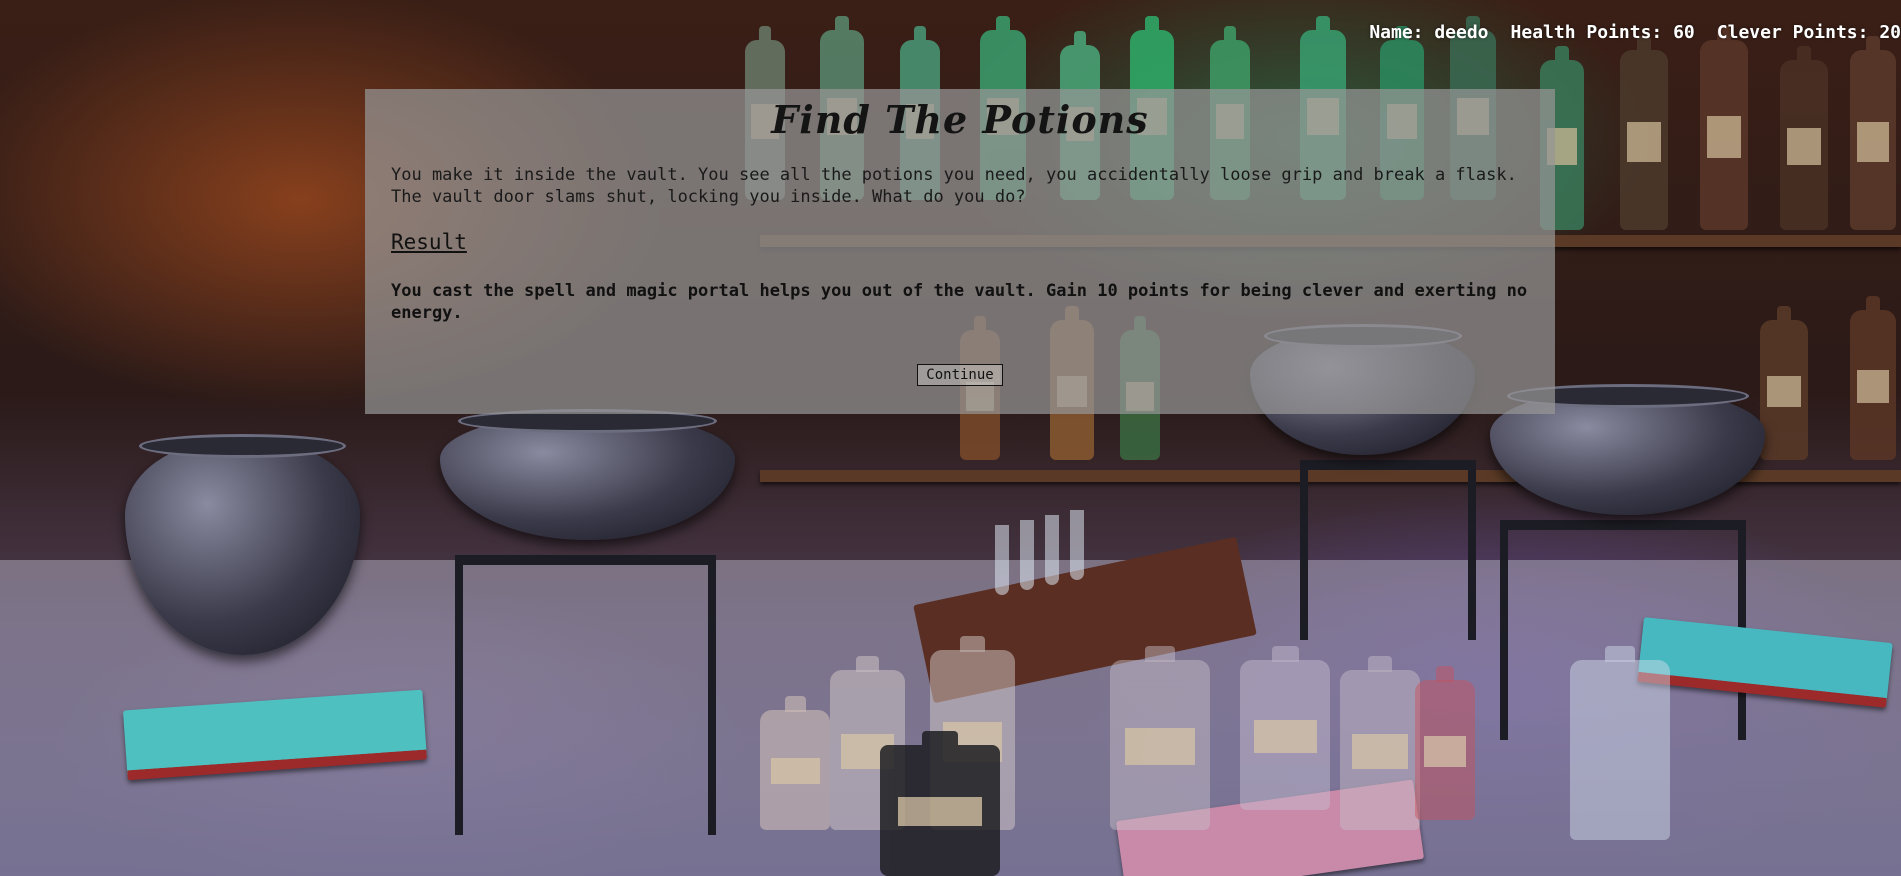  Describe the element at coordinates (587, 474) in the screenshot. I see `cauldron` at that location.